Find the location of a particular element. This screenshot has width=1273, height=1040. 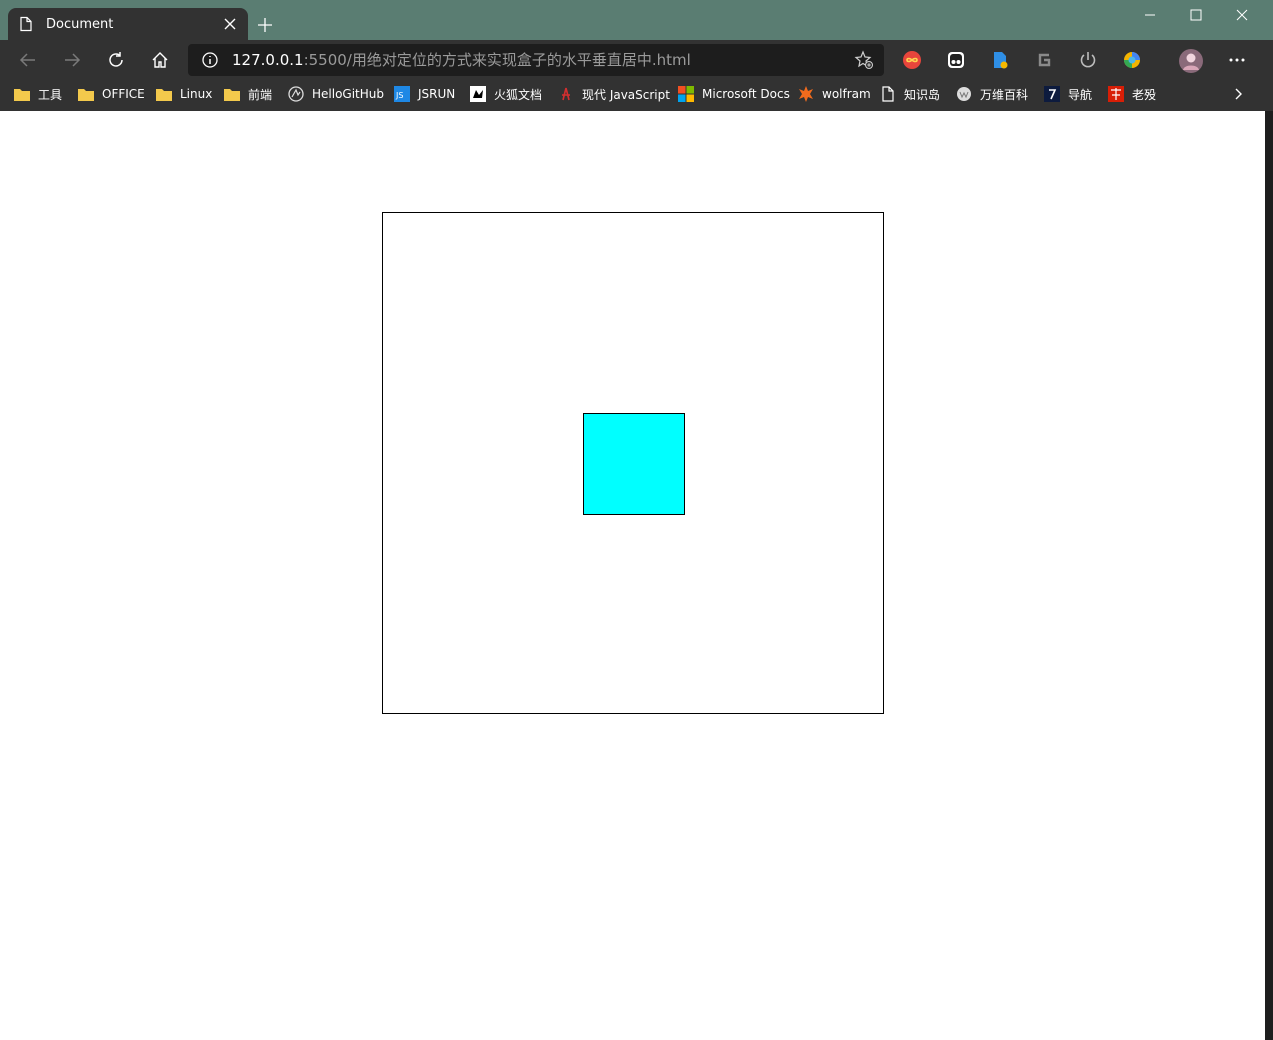

bookmark-label: 老殁 is located at coordinates (1144, 94).